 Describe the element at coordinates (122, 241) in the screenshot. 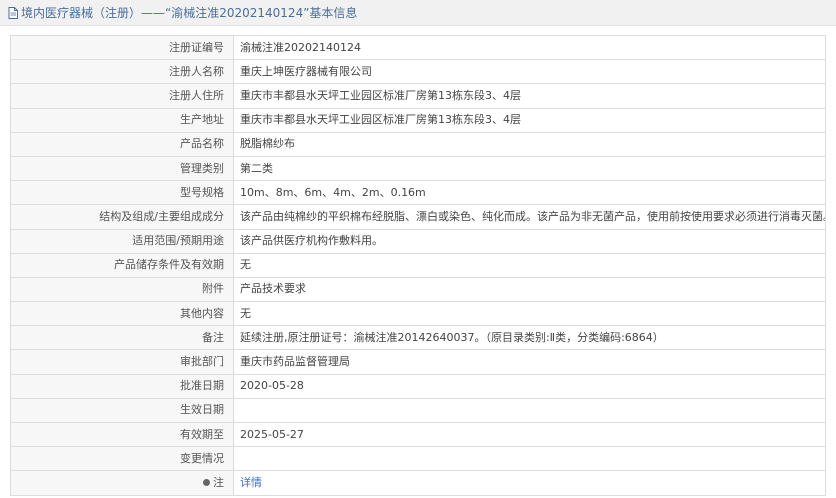

I see `row-label: 适用范围/预期用途` at that location.